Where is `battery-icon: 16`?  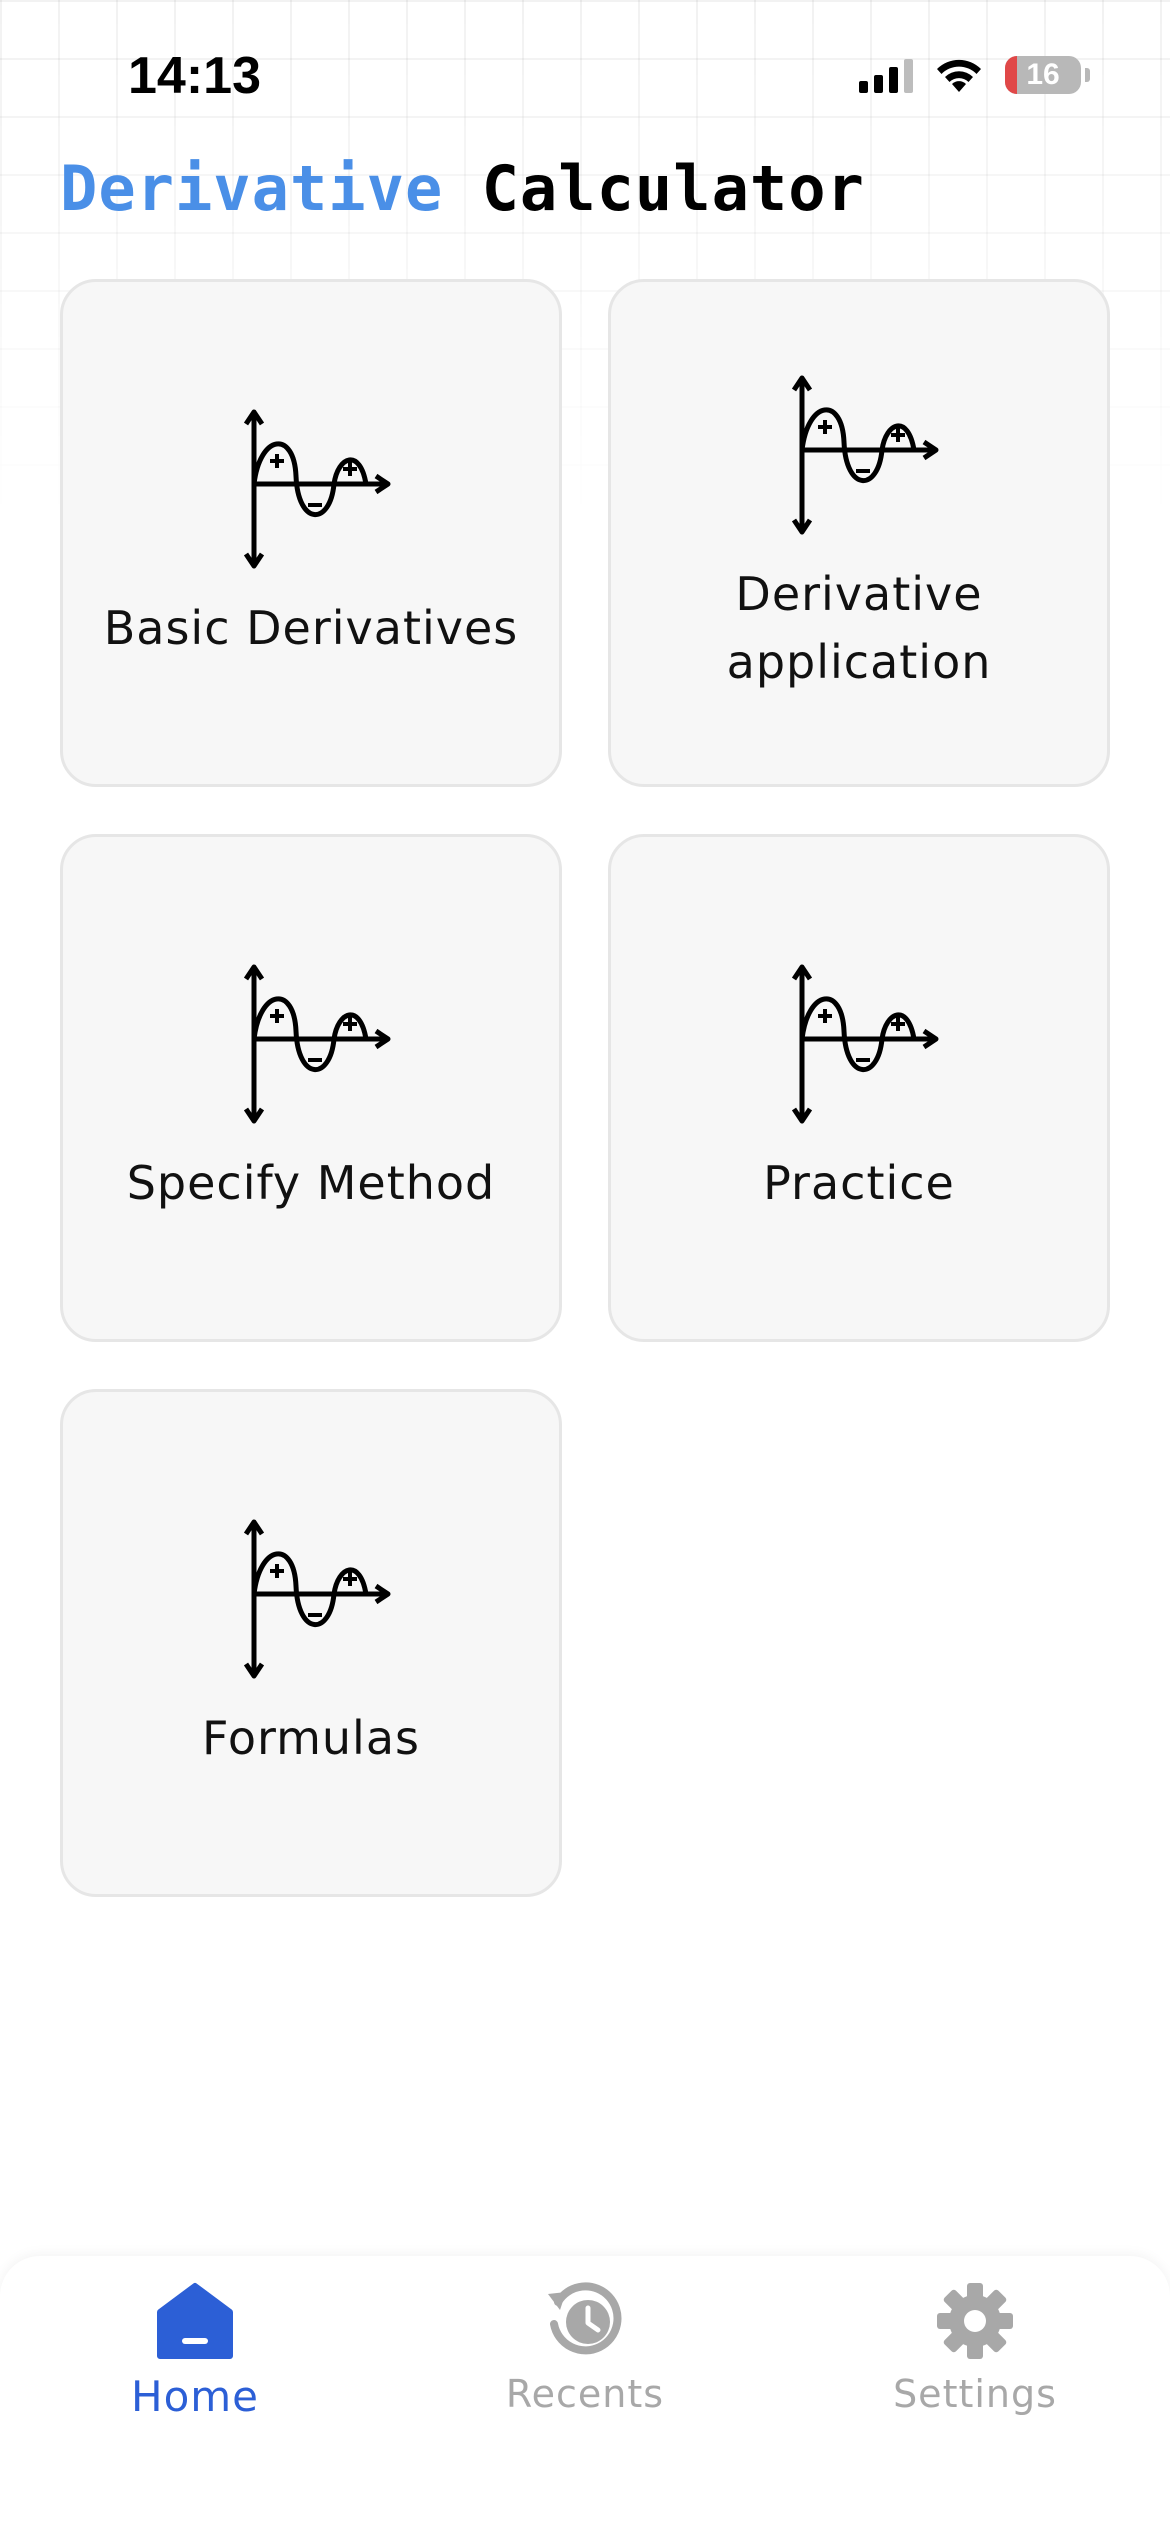 battery-icon: 16 is located at coordinates (1043, 75).